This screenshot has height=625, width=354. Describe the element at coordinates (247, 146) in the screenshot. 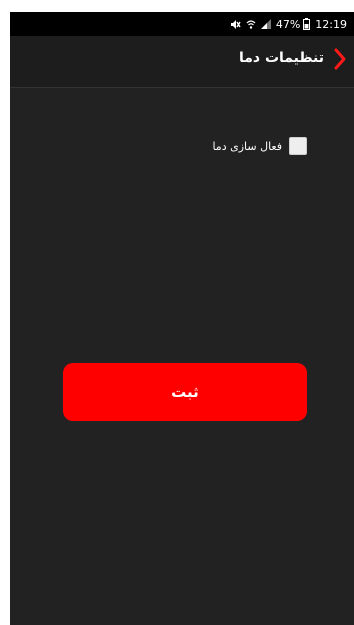

I see `enable-temperature-label: فعال سازی دما` at that location.